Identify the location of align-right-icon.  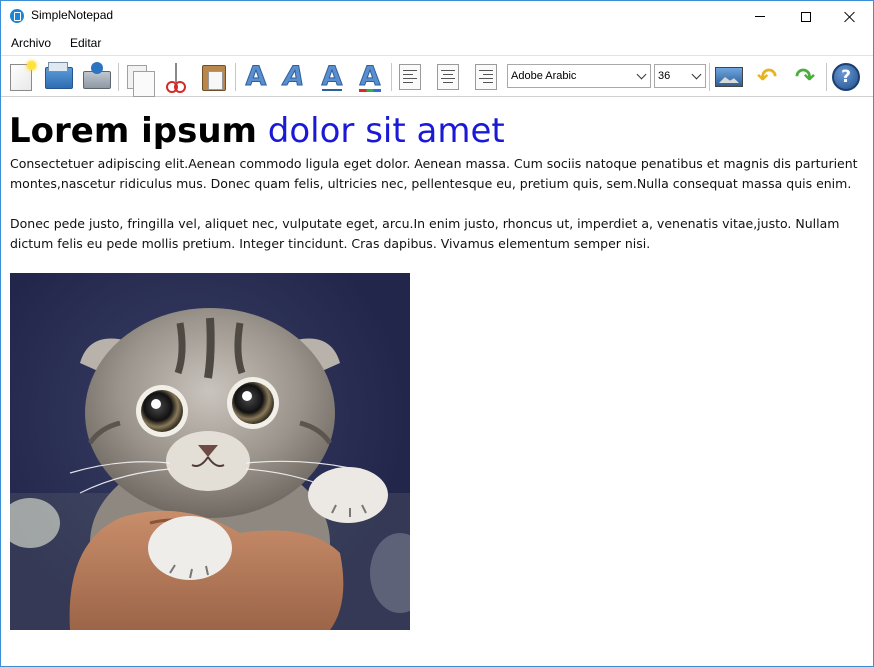
(486, 77).